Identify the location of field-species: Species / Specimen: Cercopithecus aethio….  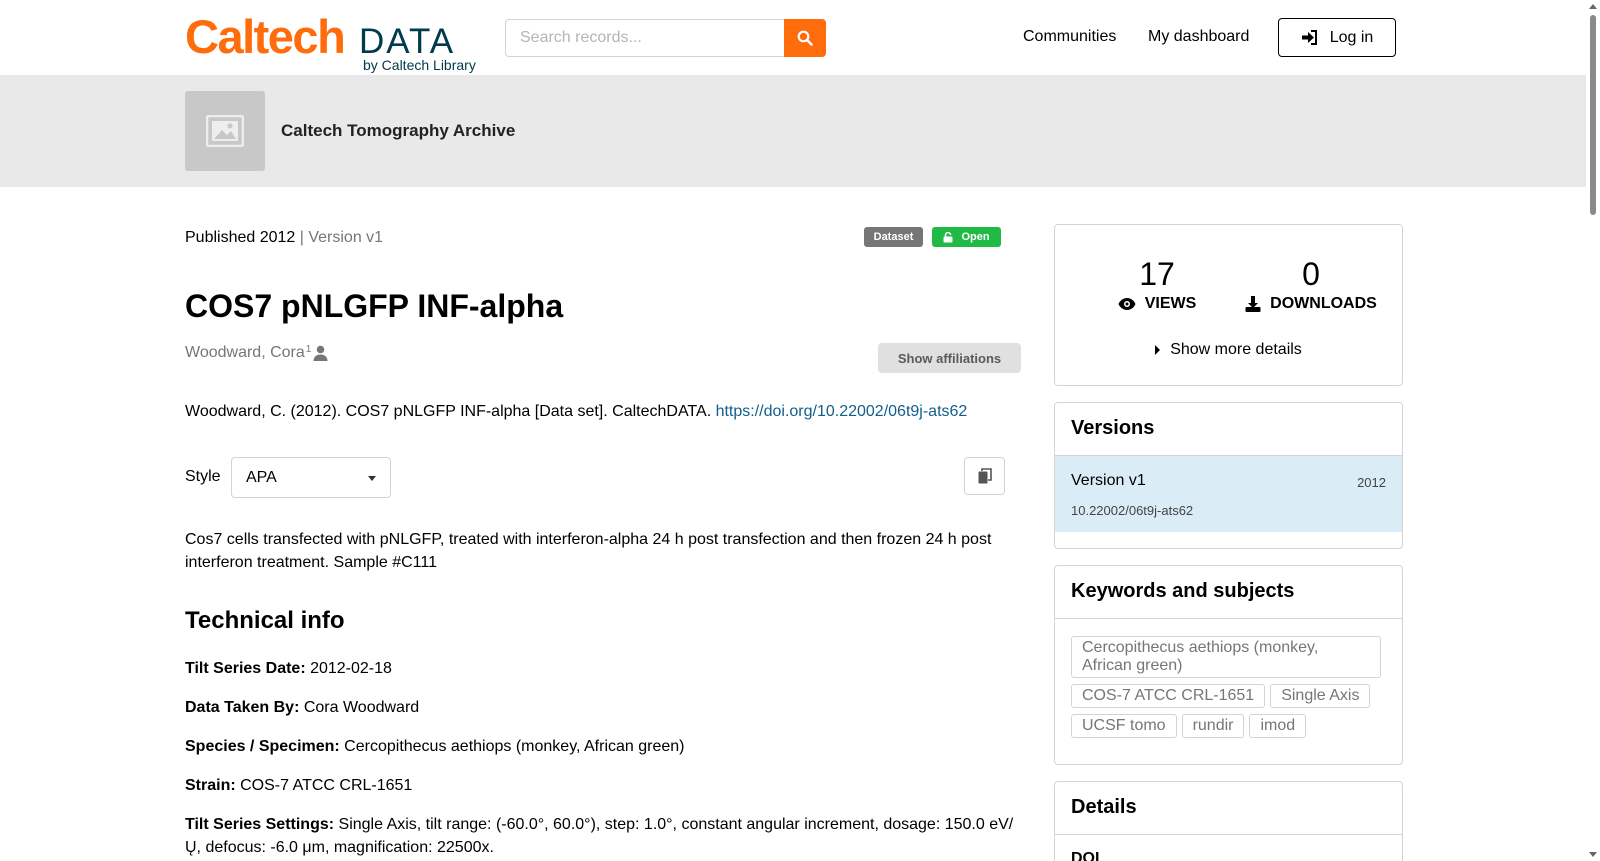
(435, 746).